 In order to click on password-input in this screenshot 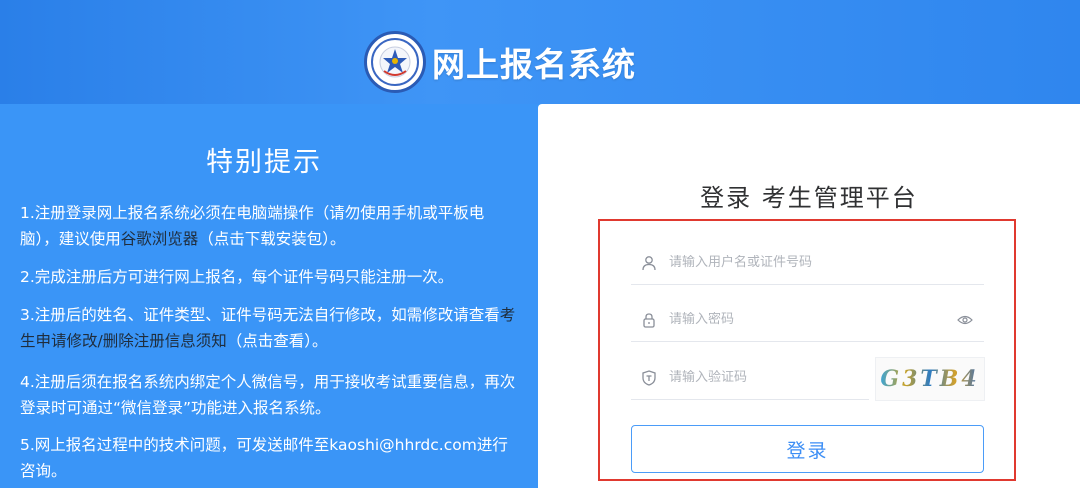, I will do `click(811, 319)`.